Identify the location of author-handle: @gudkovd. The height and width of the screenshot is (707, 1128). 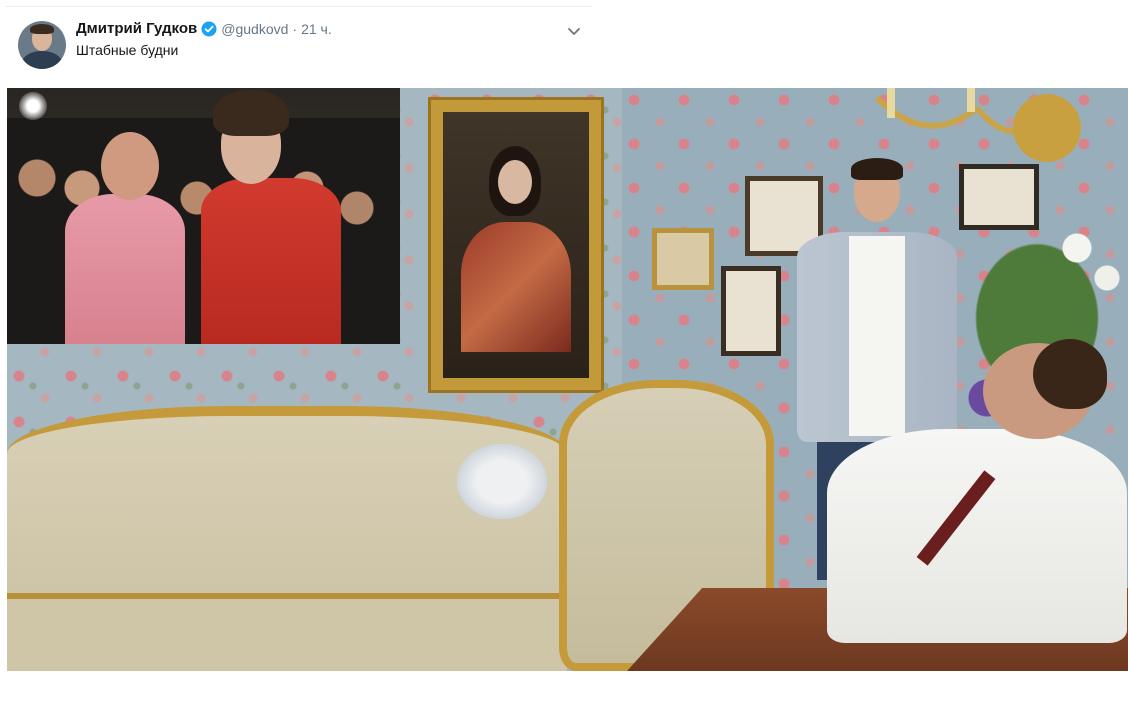
(254, 29).